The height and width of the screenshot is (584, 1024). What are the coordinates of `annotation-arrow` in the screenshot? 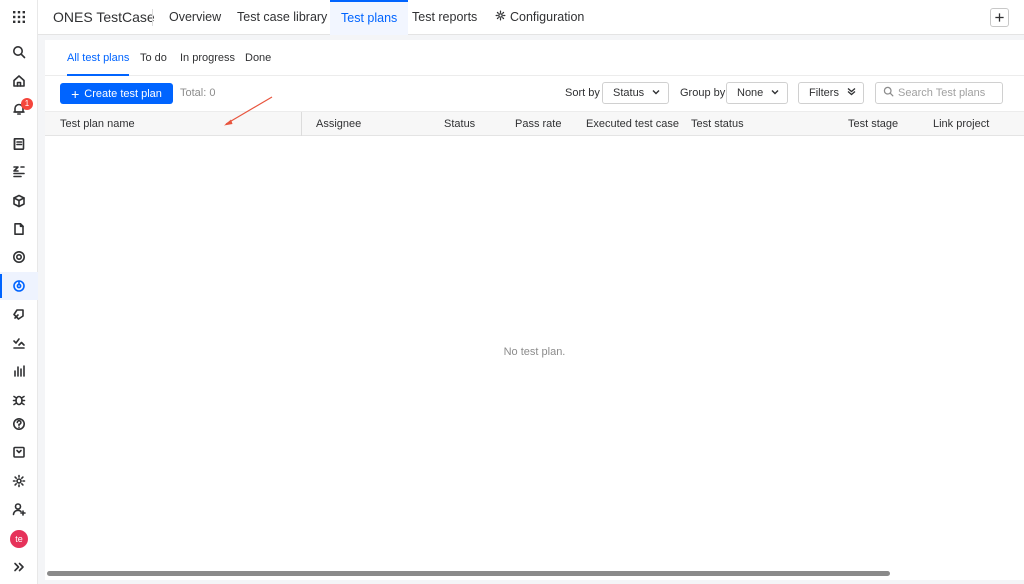 It's located at (248, 111).